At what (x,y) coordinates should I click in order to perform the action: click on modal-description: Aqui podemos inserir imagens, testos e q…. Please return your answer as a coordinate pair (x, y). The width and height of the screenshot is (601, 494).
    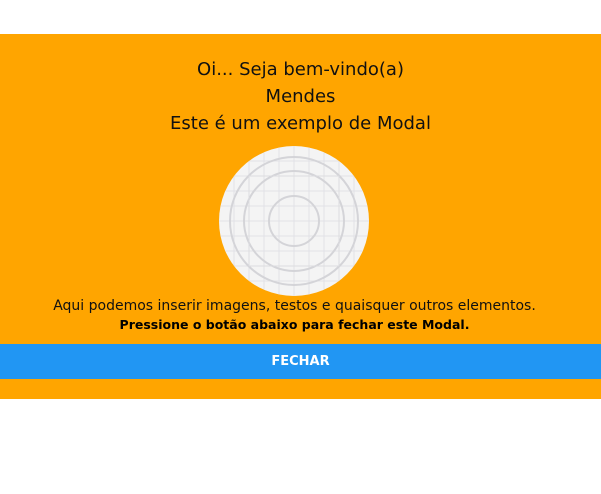
    Looking at the image, I should click on (294, 306).